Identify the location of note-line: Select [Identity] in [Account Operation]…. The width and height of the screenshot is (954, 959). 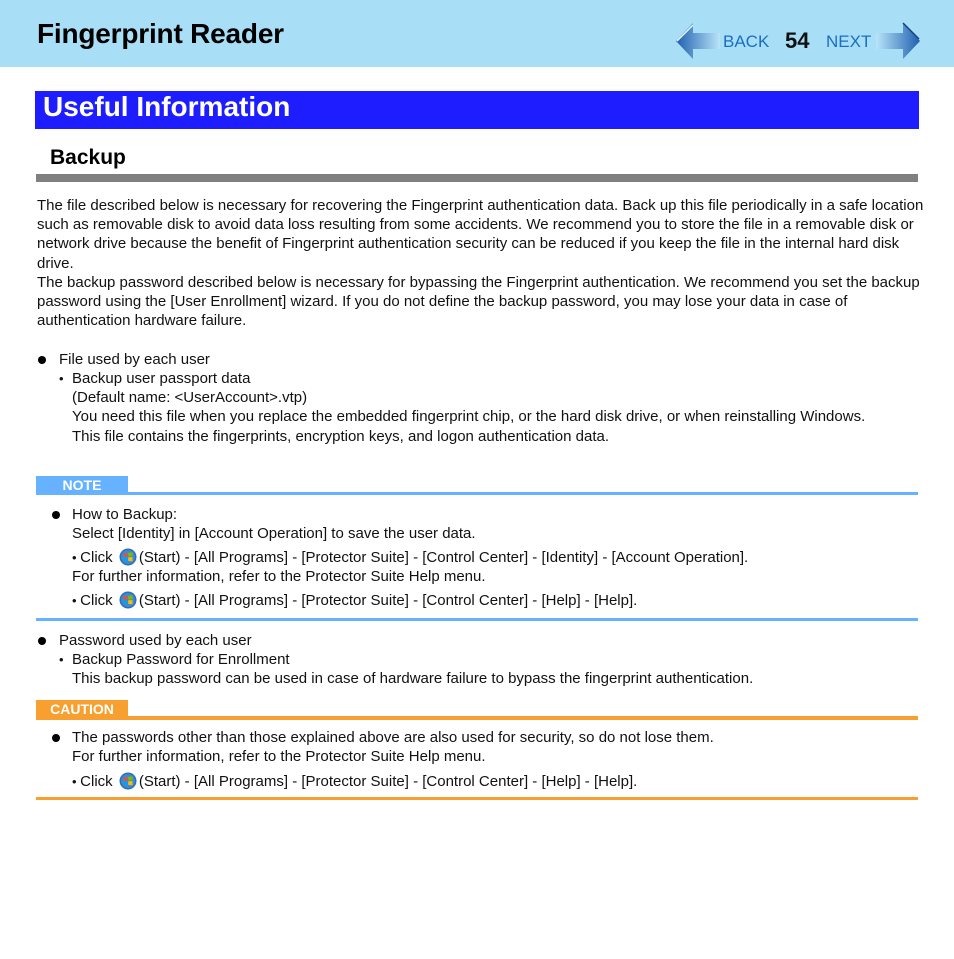
(274, 533).